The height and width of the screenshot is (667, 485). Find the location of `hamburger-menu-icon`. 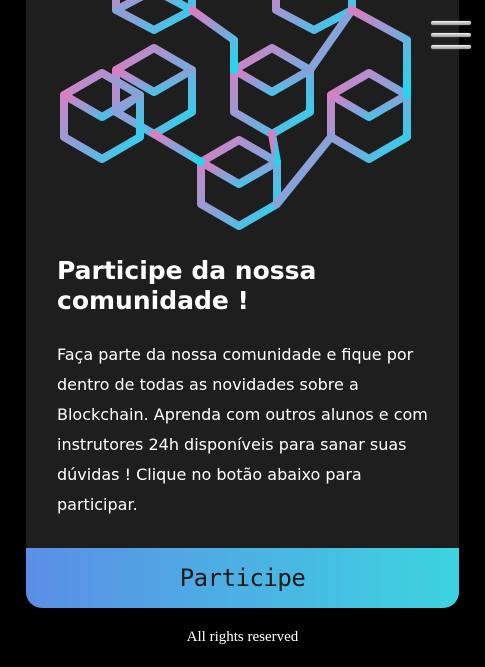

hamburger-menu-icon is located at coordinates (451, 36).